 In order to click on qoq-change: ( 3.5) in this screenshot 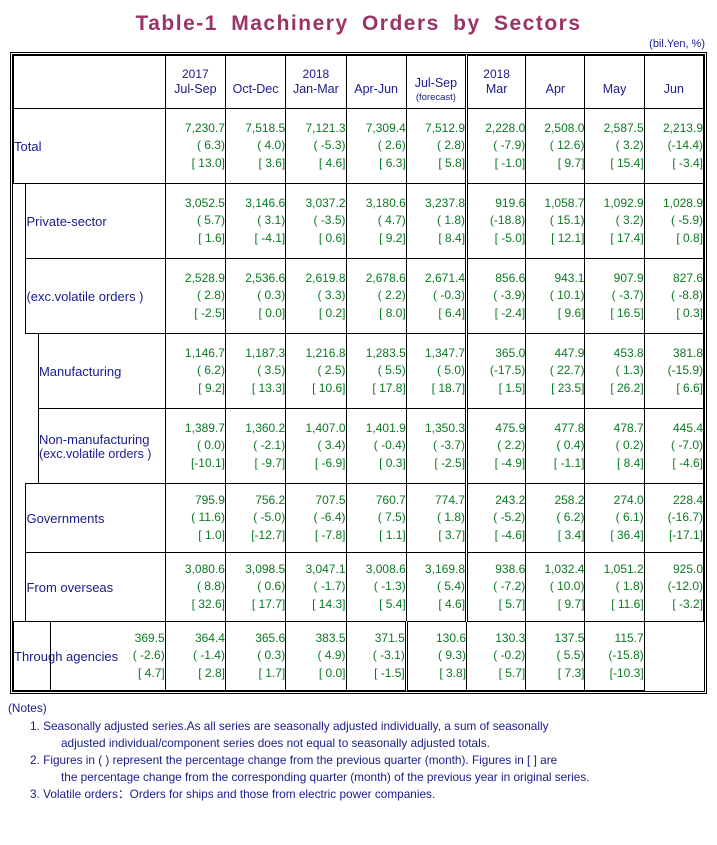, I will do `click(271, 370)`.